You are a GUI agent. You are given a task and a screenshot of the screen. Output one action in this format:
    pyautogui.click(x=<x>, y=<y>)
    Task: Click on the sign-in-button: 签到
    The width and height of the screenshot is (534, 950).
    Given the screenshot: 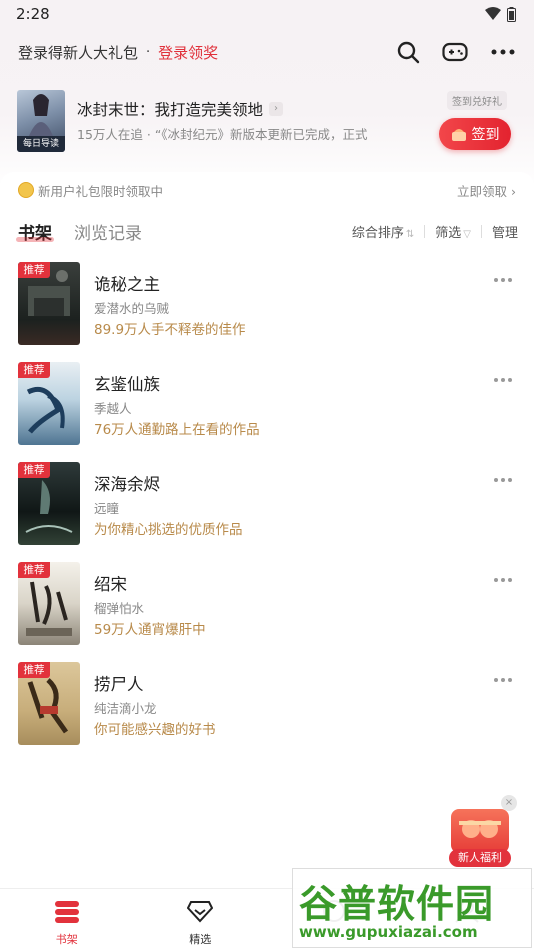 What is the action you would take?
    pyautogui.click(x=475, y=134)
    